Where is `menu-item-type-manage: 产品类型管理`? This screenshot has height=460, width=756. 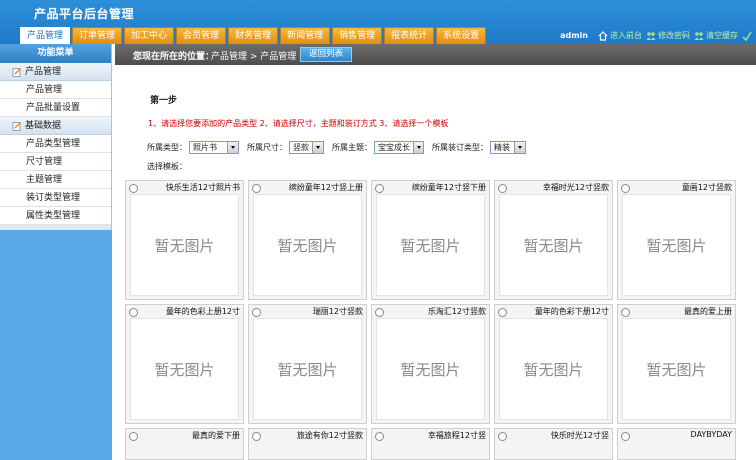 menu-item-type-manage: 产品类型管理 is located at coordinates (55, 144).